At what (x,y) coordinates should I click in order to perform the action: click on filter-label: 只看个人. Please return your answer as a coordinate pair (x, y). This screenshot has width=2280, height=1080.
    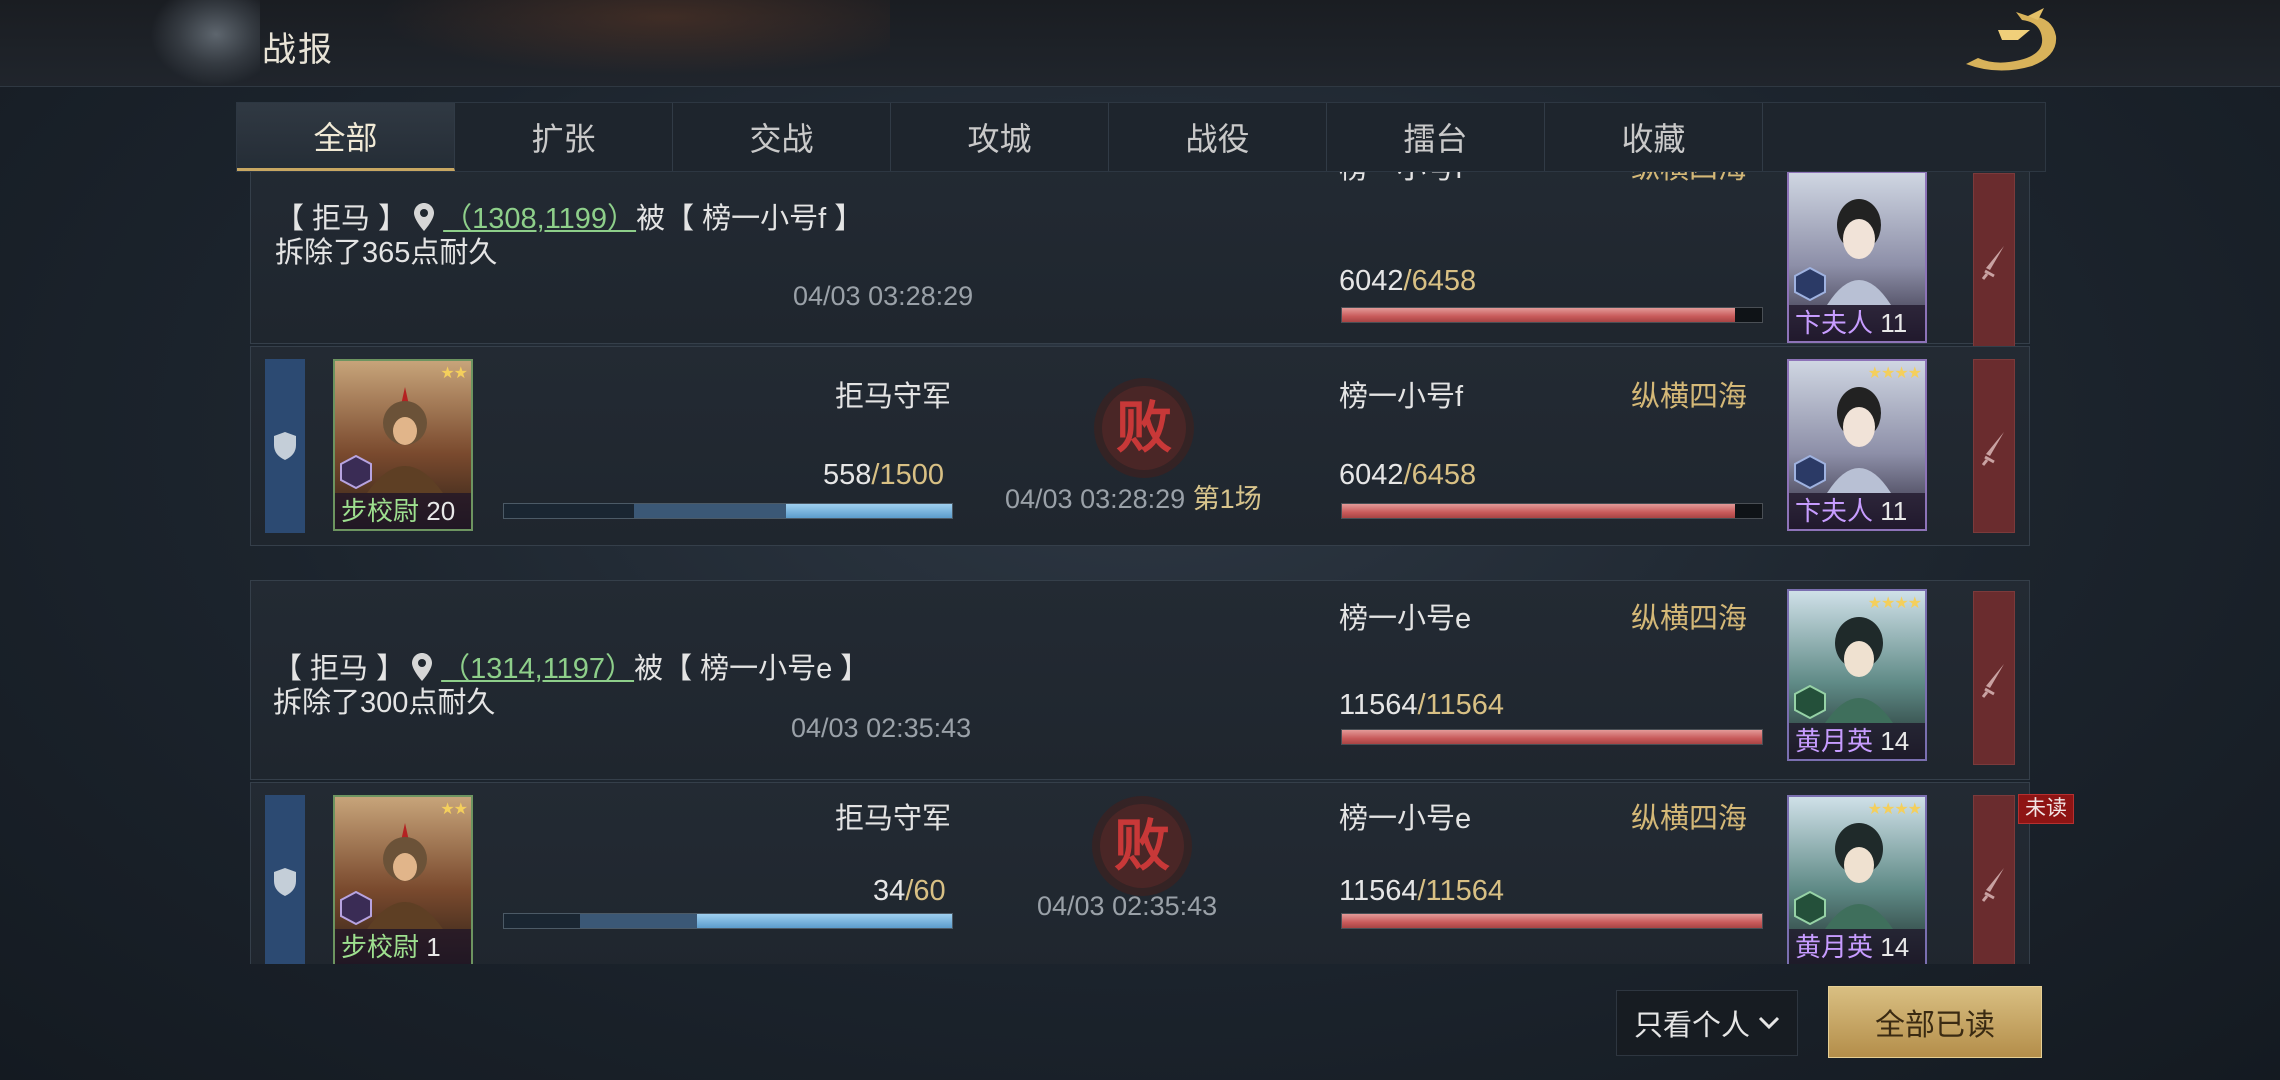
    Looking at the image, I should click on (1691, 1026).